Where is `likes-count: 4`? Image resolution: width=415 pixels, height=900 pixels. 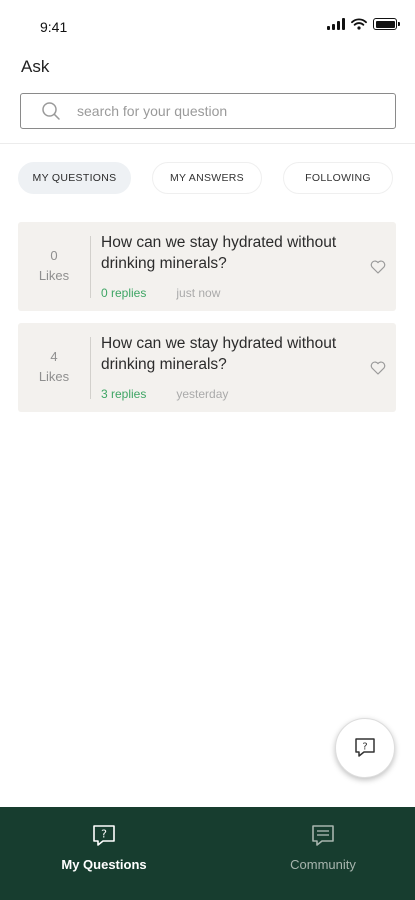 likes-count: 4 is located at coordinates (54, 356).